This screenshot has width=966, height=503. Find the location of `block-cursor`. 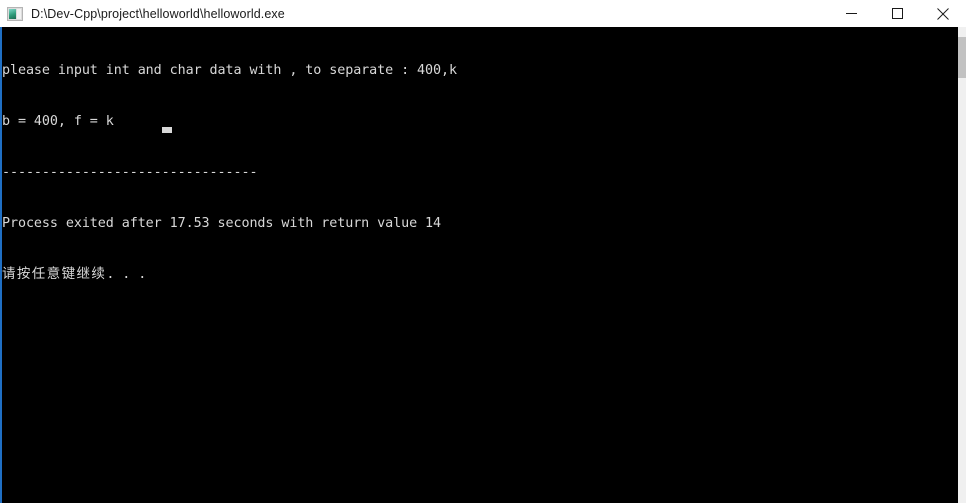

block-cursor is located at coordinates (167, 130).